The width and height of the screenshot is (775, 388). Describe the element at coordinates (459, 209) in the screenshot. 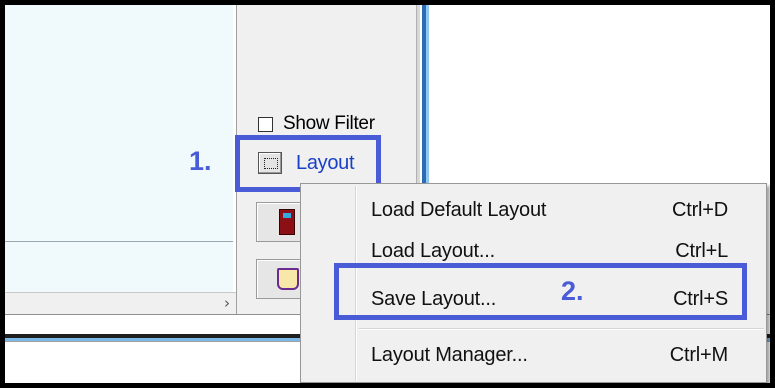

I see `menu-item-label: Load Default Layout` at that location.